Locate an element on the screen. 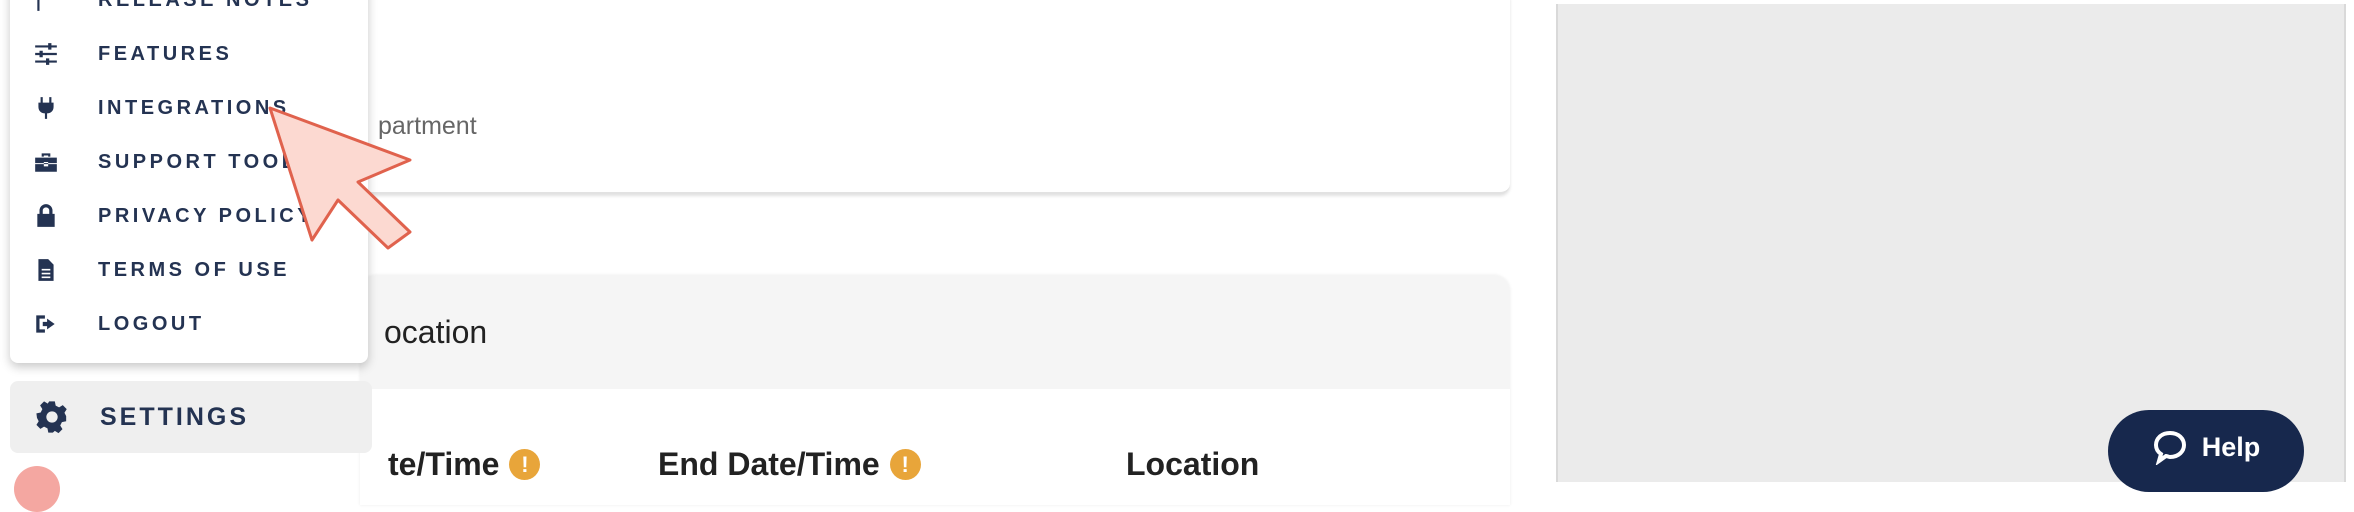  column-header-location: Location is located at coordinates (1192, 464).